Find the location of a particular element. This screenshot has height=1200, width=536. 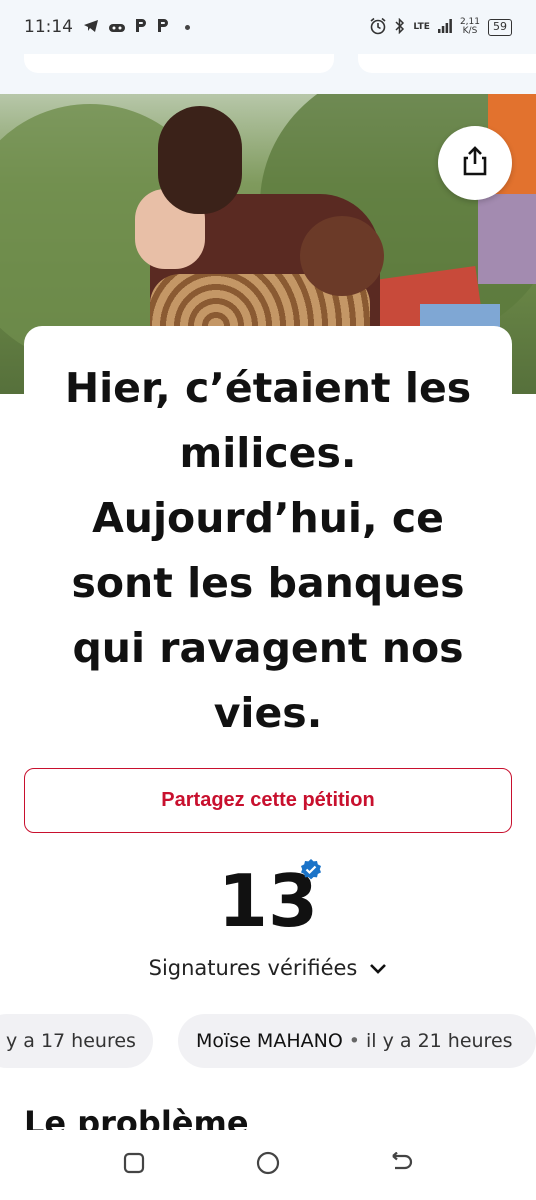

network-type: LTE is located at coordinates (421, 27).